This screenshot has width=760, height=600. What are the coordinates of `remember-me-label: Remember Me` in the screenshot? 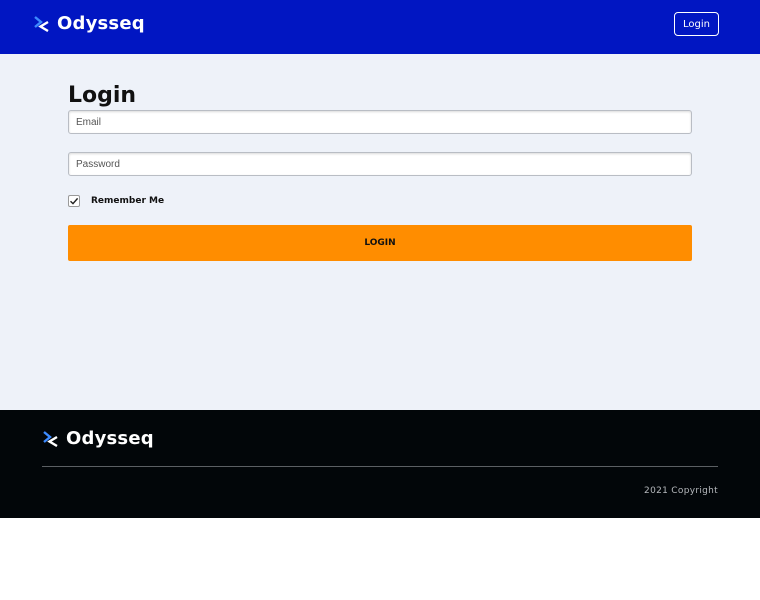 It's located at (128, 201).